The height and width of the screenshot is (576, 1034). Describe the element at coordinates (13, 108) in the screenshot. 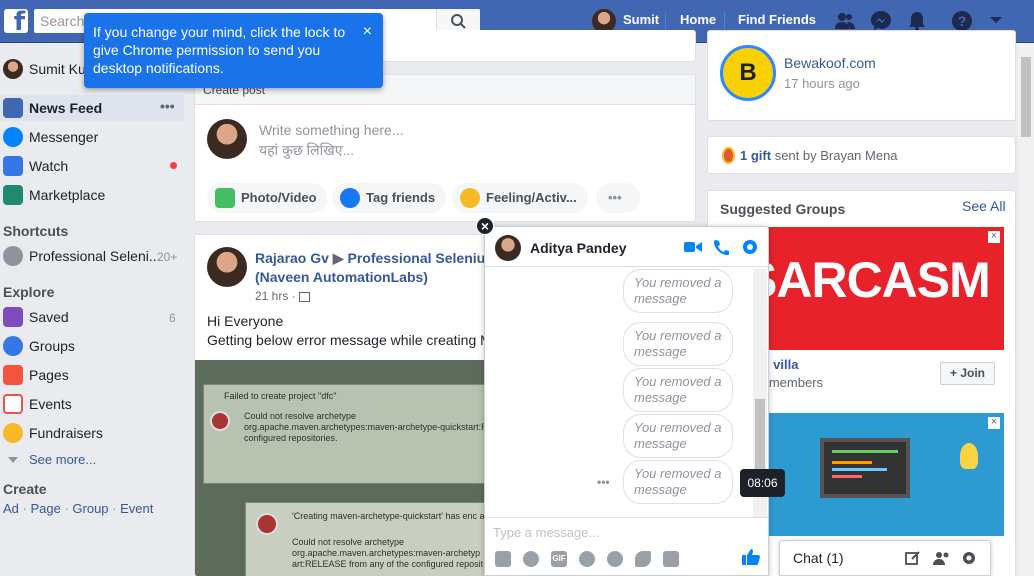

I see `news-feed-icon` at that location.